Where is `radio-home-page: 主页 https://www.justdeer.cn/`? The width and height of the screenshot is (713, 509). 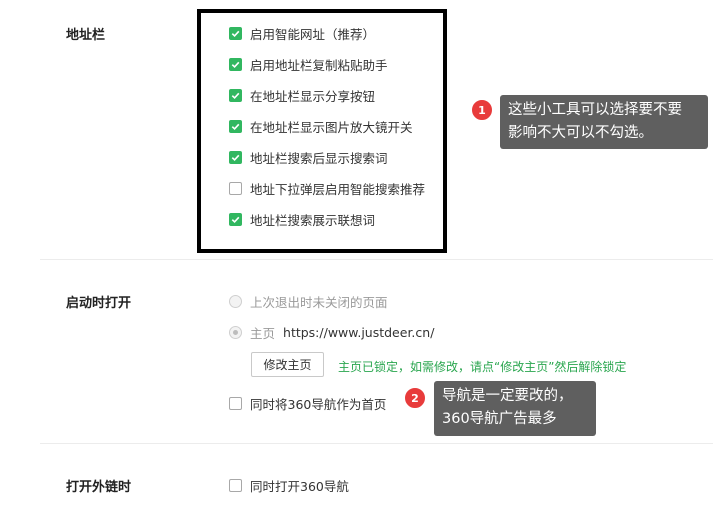 radio-home-page: 主页 https://www.justdeer.cn/ is located at coordinates (331, 332).